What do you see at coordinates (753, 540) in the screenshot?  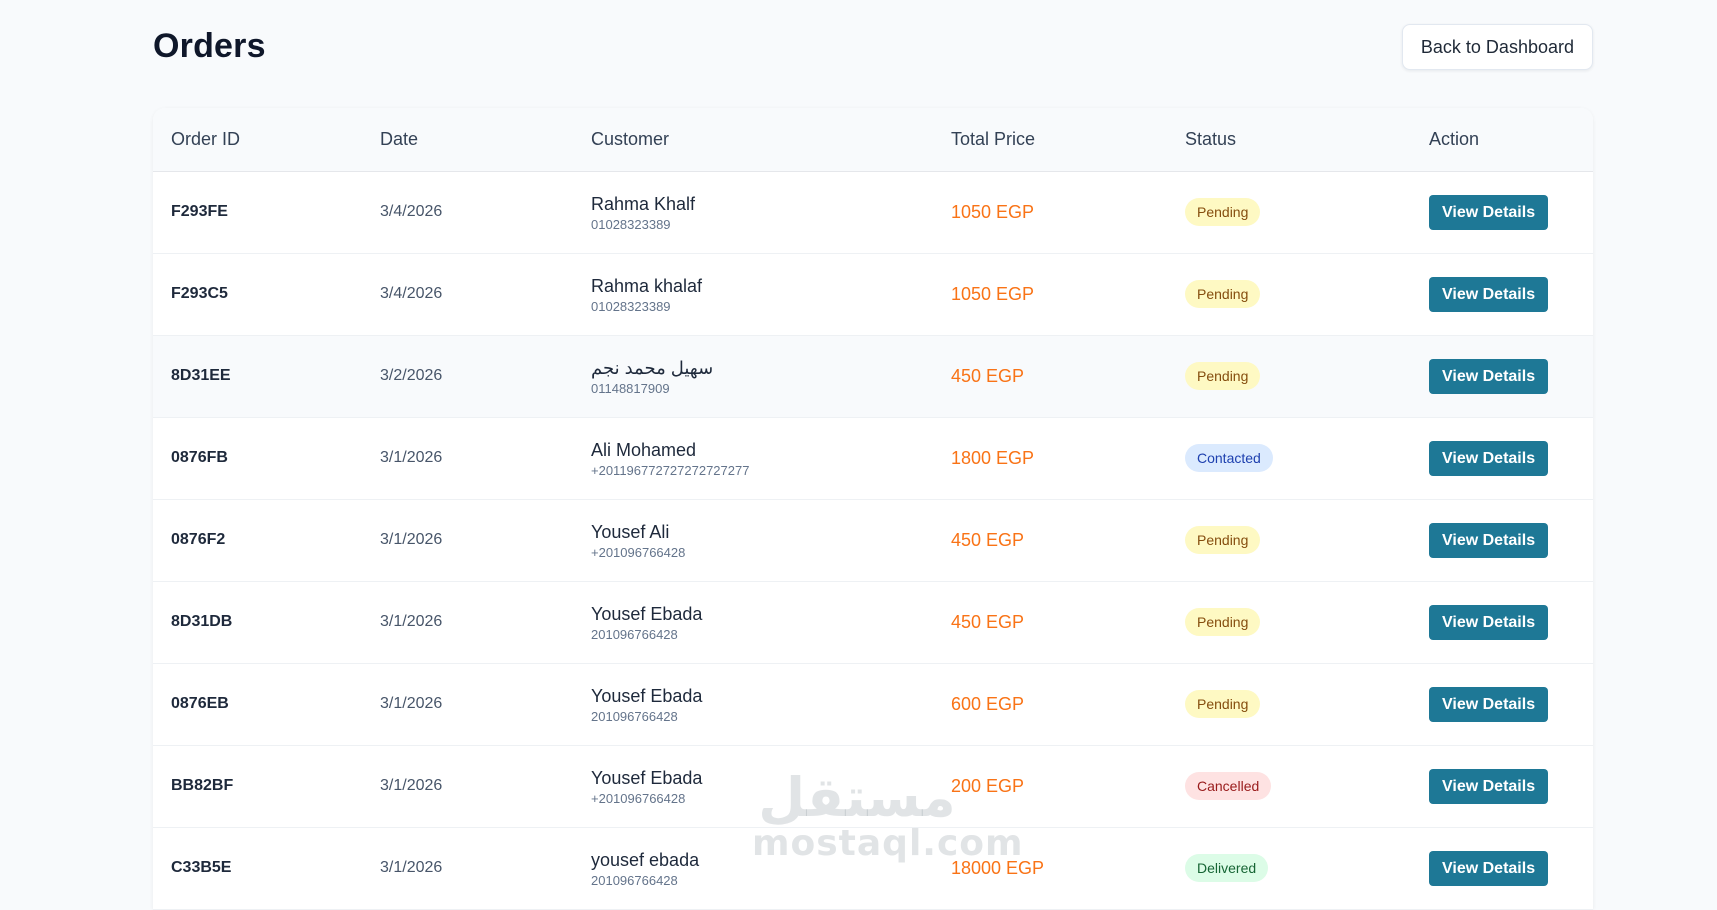 I see `customer-cell: Yousef Ali +201096766428` at bounding box center [753, 540].